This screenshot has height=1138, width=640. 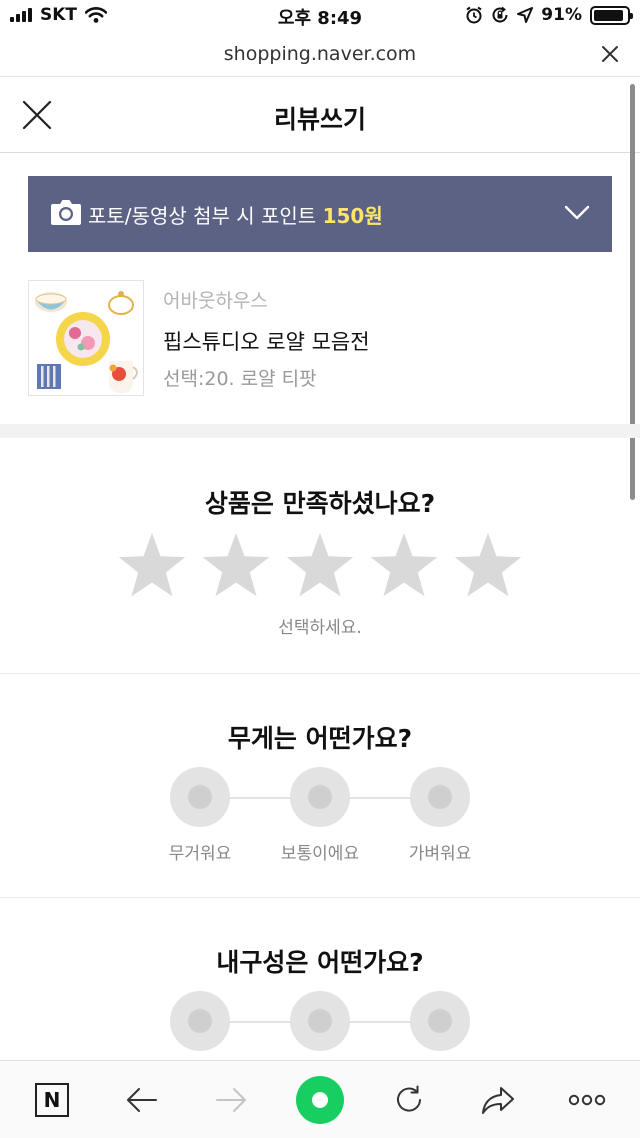 I want to click on page-title: 리뷰쓰기, so click(x=319, y=119).